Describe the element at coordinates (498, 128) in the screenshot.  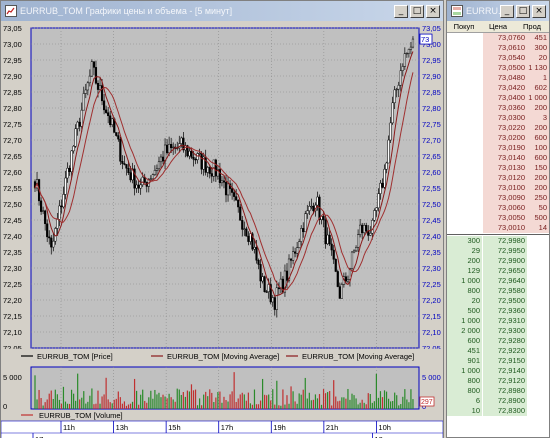
I see `order-book-ask-row: 73,0220 200` at that location.